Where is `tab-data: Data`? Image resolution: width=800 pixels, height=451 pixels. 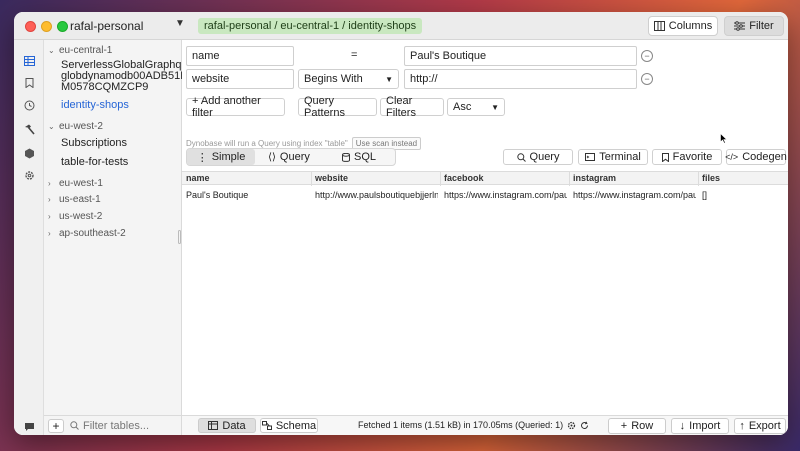
tab-data: Data is located at coordinates (227, 425).